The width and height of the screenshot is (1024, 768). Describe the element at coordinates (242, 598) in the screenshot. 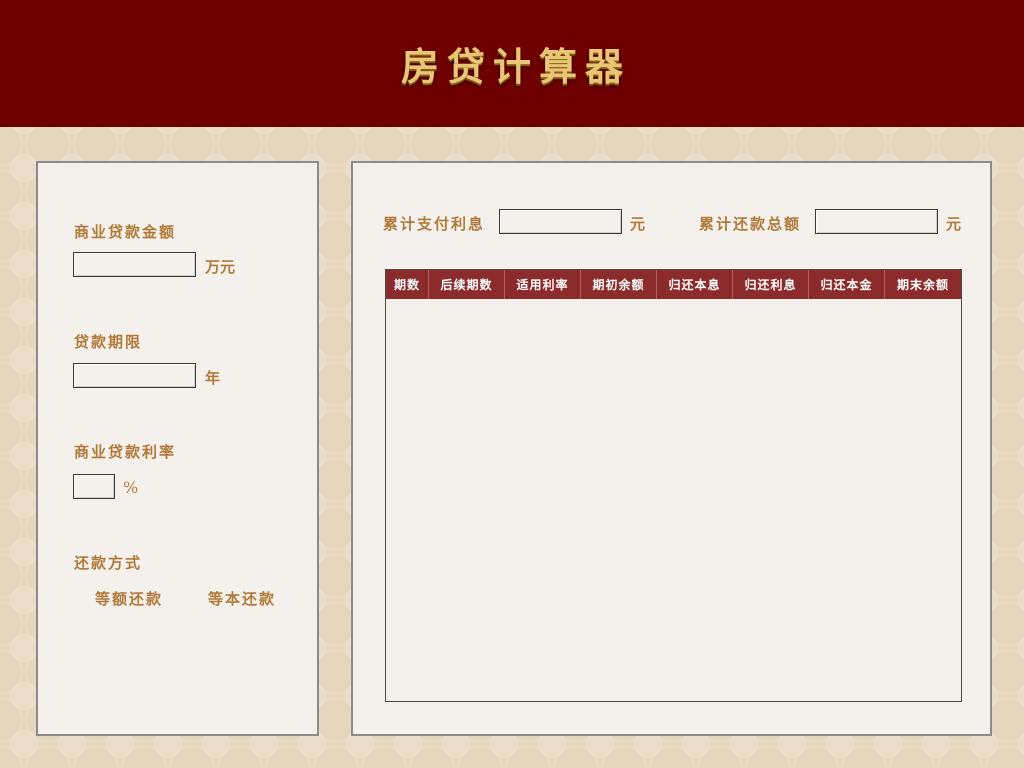

I see `equal-principal-option: 等本还款` at that location.